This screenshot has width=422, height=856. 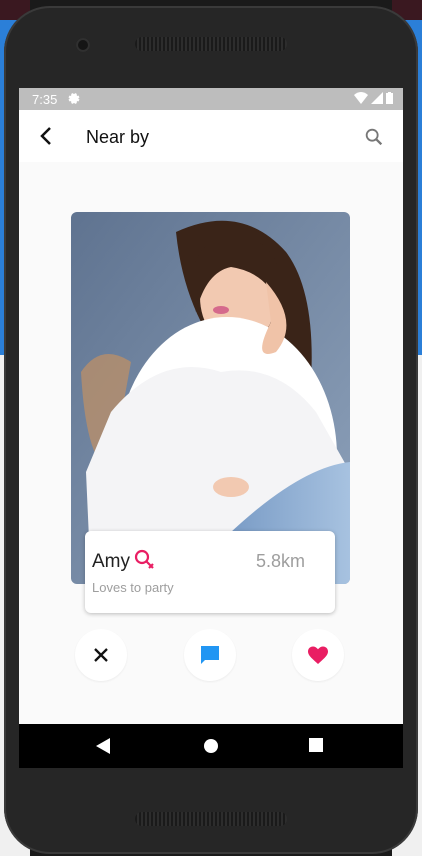 What do you see at coordinates (280, 561) in the screenshot?
I see `profile-distance: 5.8km` at bounding box center [280, 561].